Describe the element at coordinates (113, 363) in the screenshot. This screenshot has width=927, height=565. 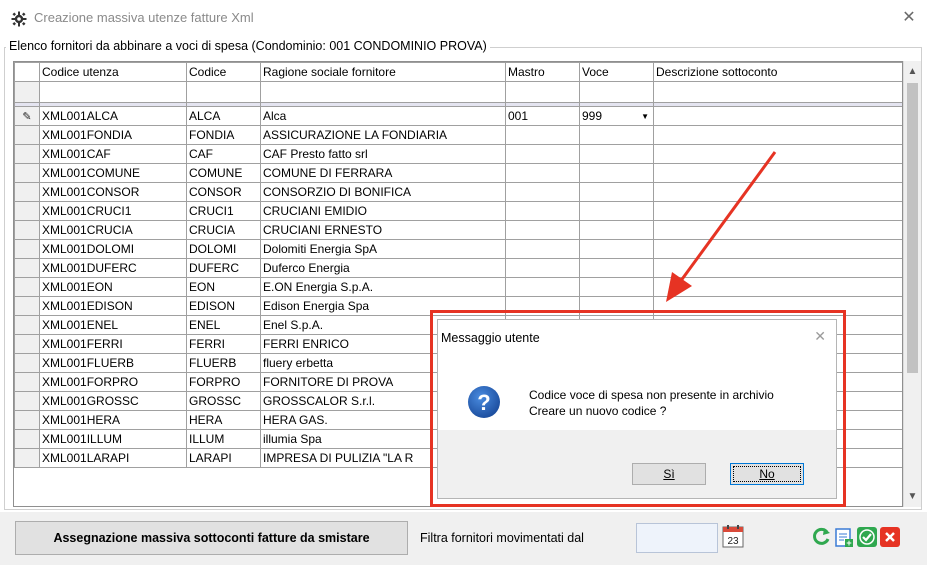
I see `cell-codice-utenza: XML001FLUERB` at that location.